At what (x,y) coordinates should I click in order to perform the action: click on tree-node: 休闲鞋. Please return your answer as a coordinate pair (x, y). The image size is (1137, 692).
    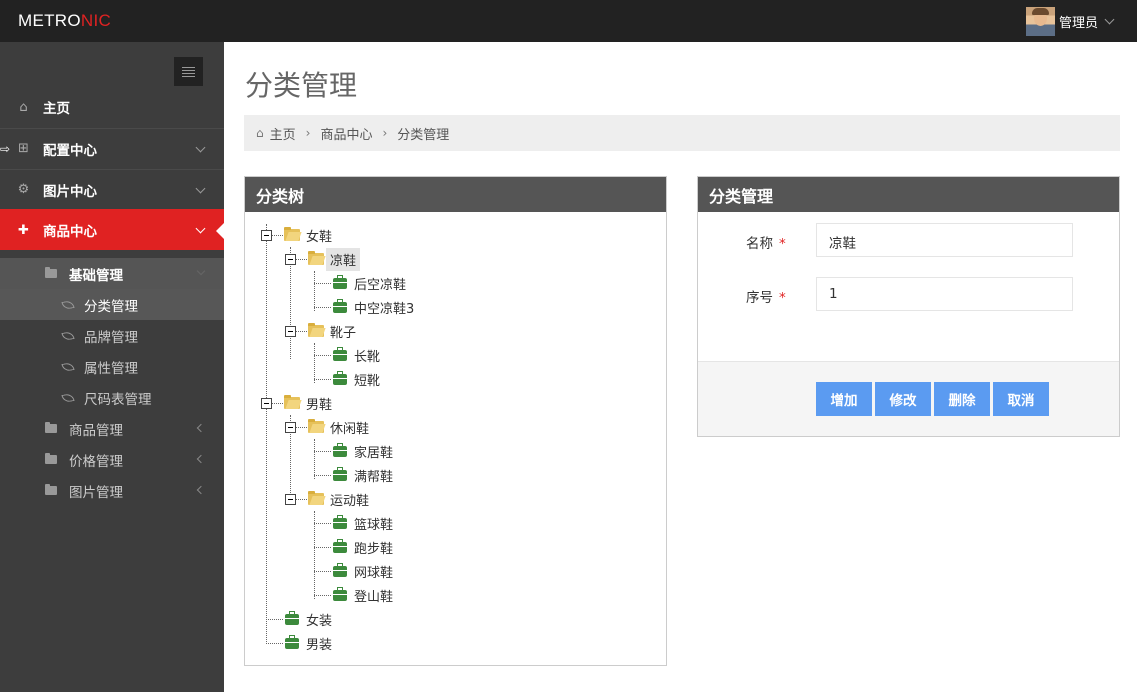
    Looking at the image, I should click on (340, 427).